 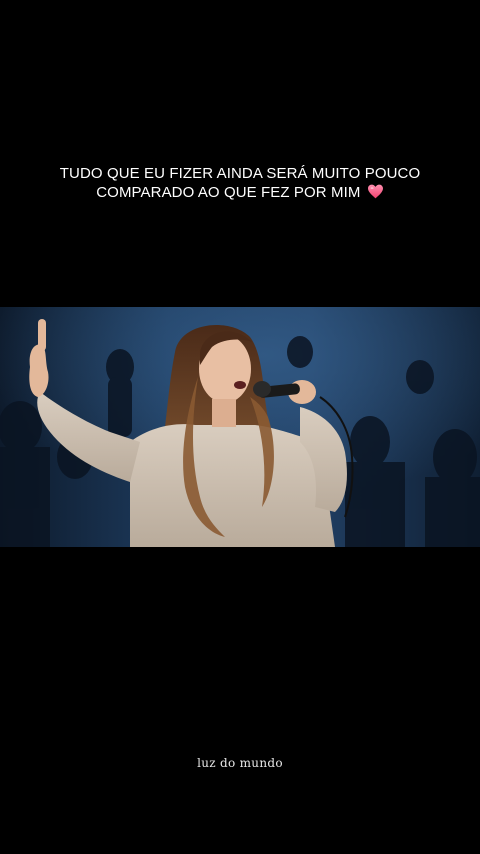 What do you see at coordinates (228, 192) in the screenshot?
I see `caption-line-2: COMPARADO AO QUE FEZ POR MIM` at bounding box center [228, 192].